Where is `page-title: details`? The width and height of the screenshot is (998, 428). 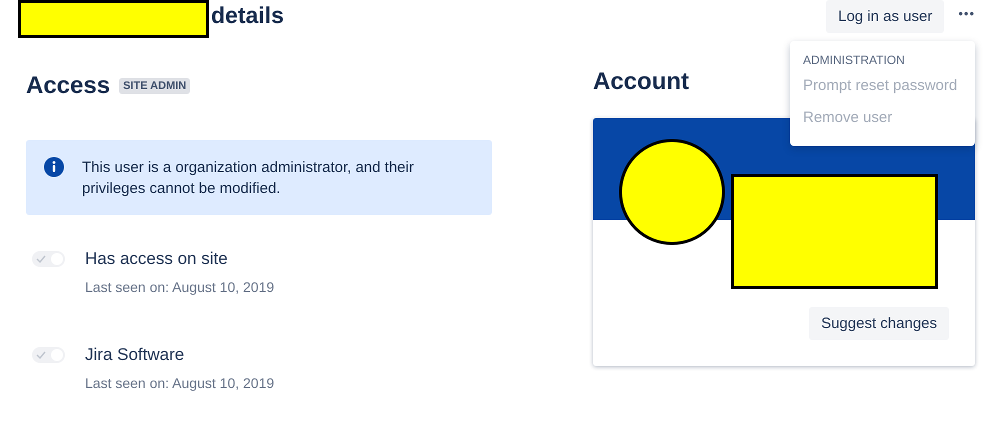
page-title: details is located at coordinates (247, 15).